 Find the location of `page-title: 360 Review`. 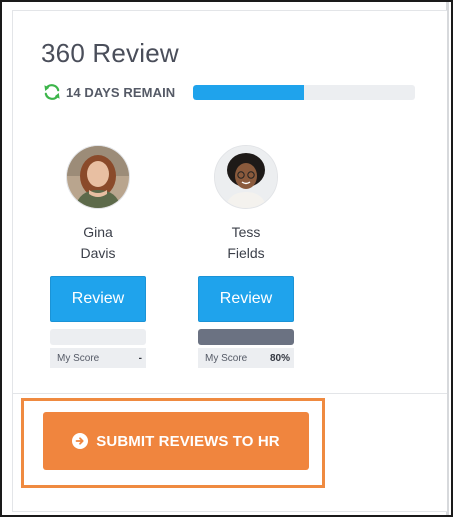

page-title: 360 Review is located at coordinates (110, 53).